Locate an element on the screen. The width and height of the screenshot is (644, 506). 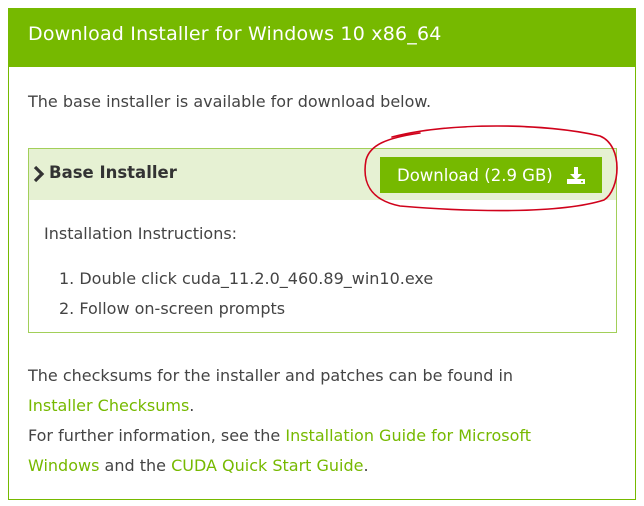
instructions-title: Installation Instructions: is located at coordinates (141, 233).